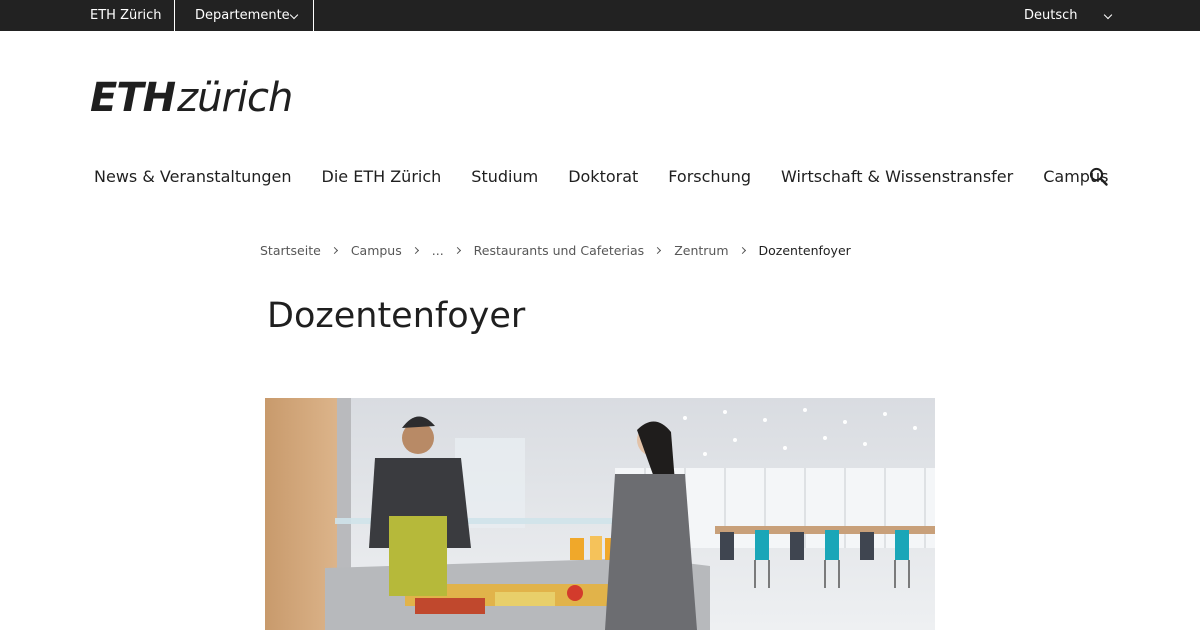 This screenshot has height=630, width=1200. I want to click on nav-item-news: News & Veranstaltungen, so click(193, 177).